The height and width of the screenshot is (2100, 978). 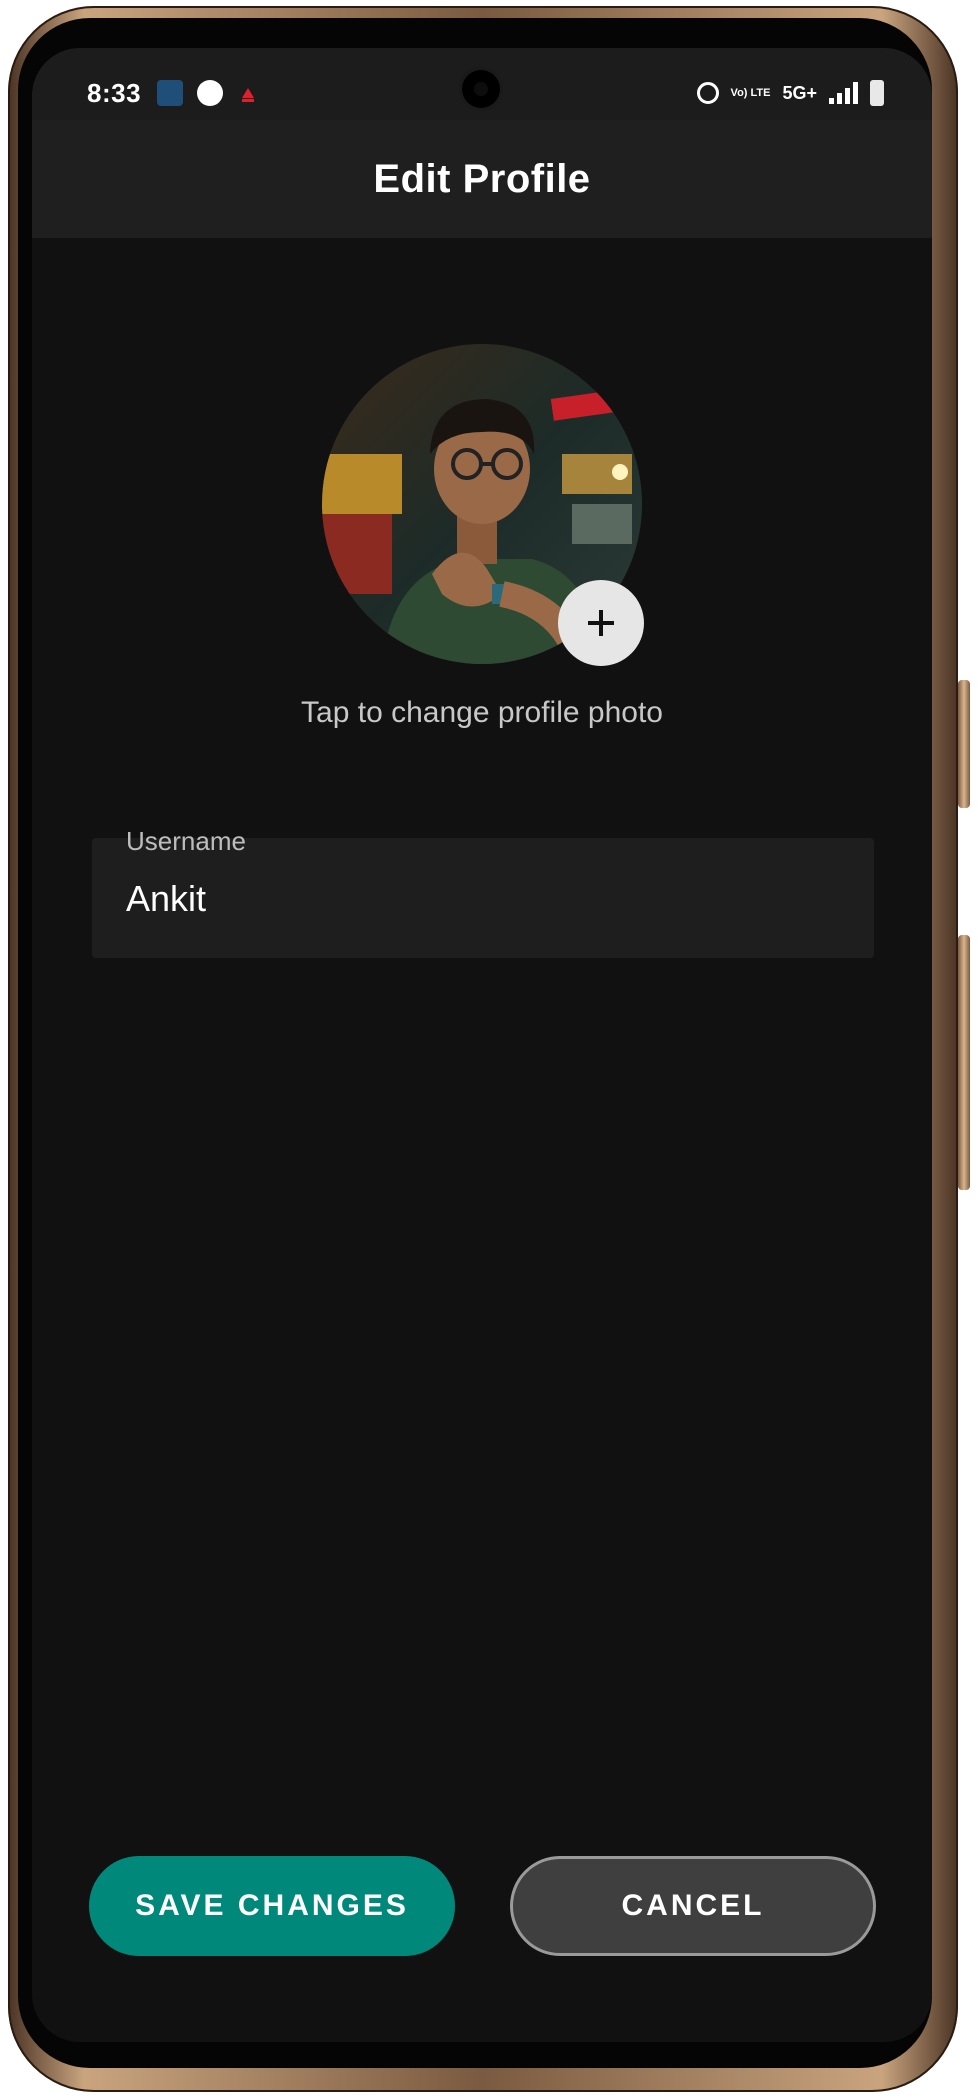 What do you see at coordinates (483, 505) in the screenshot?
I see `profile-photo-container` at bounding box center [483, 505].